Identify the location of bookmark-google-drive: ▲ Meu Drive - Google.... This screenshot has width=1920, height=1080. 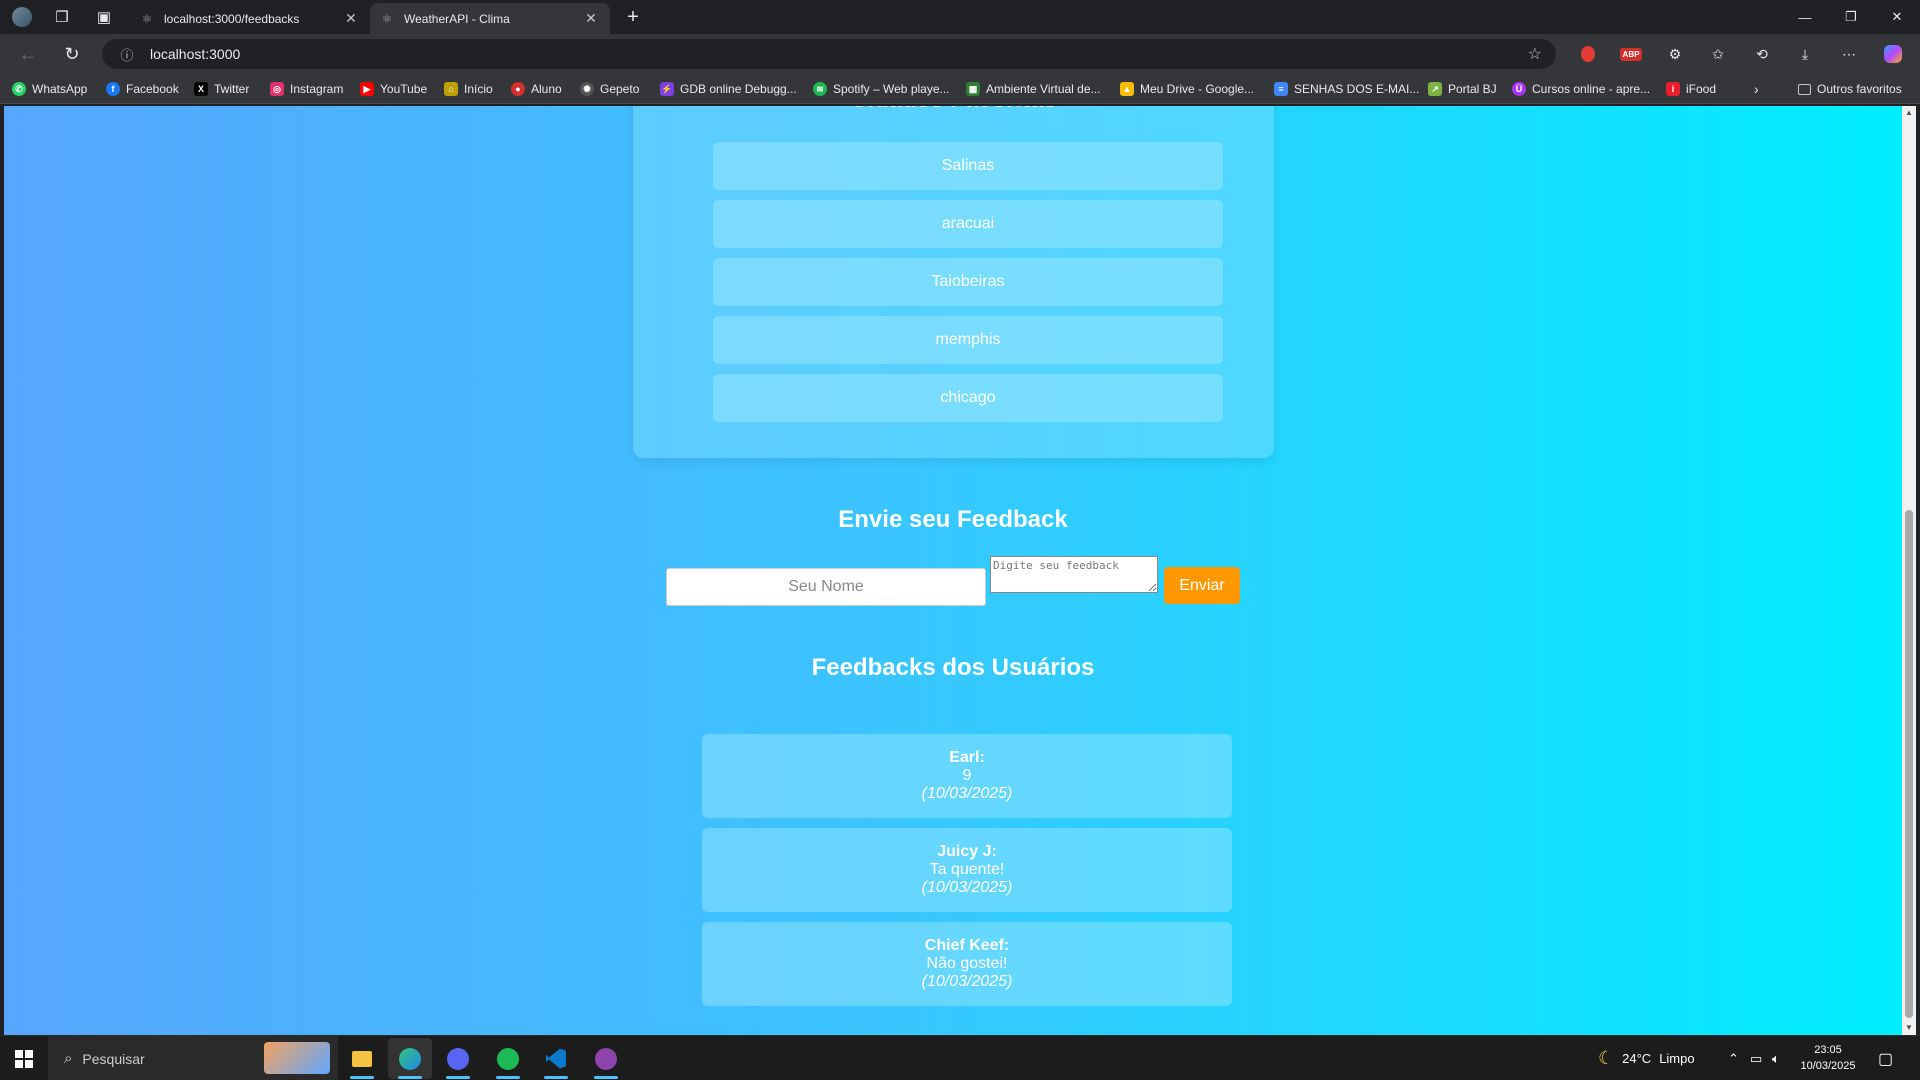
(1187, 89).